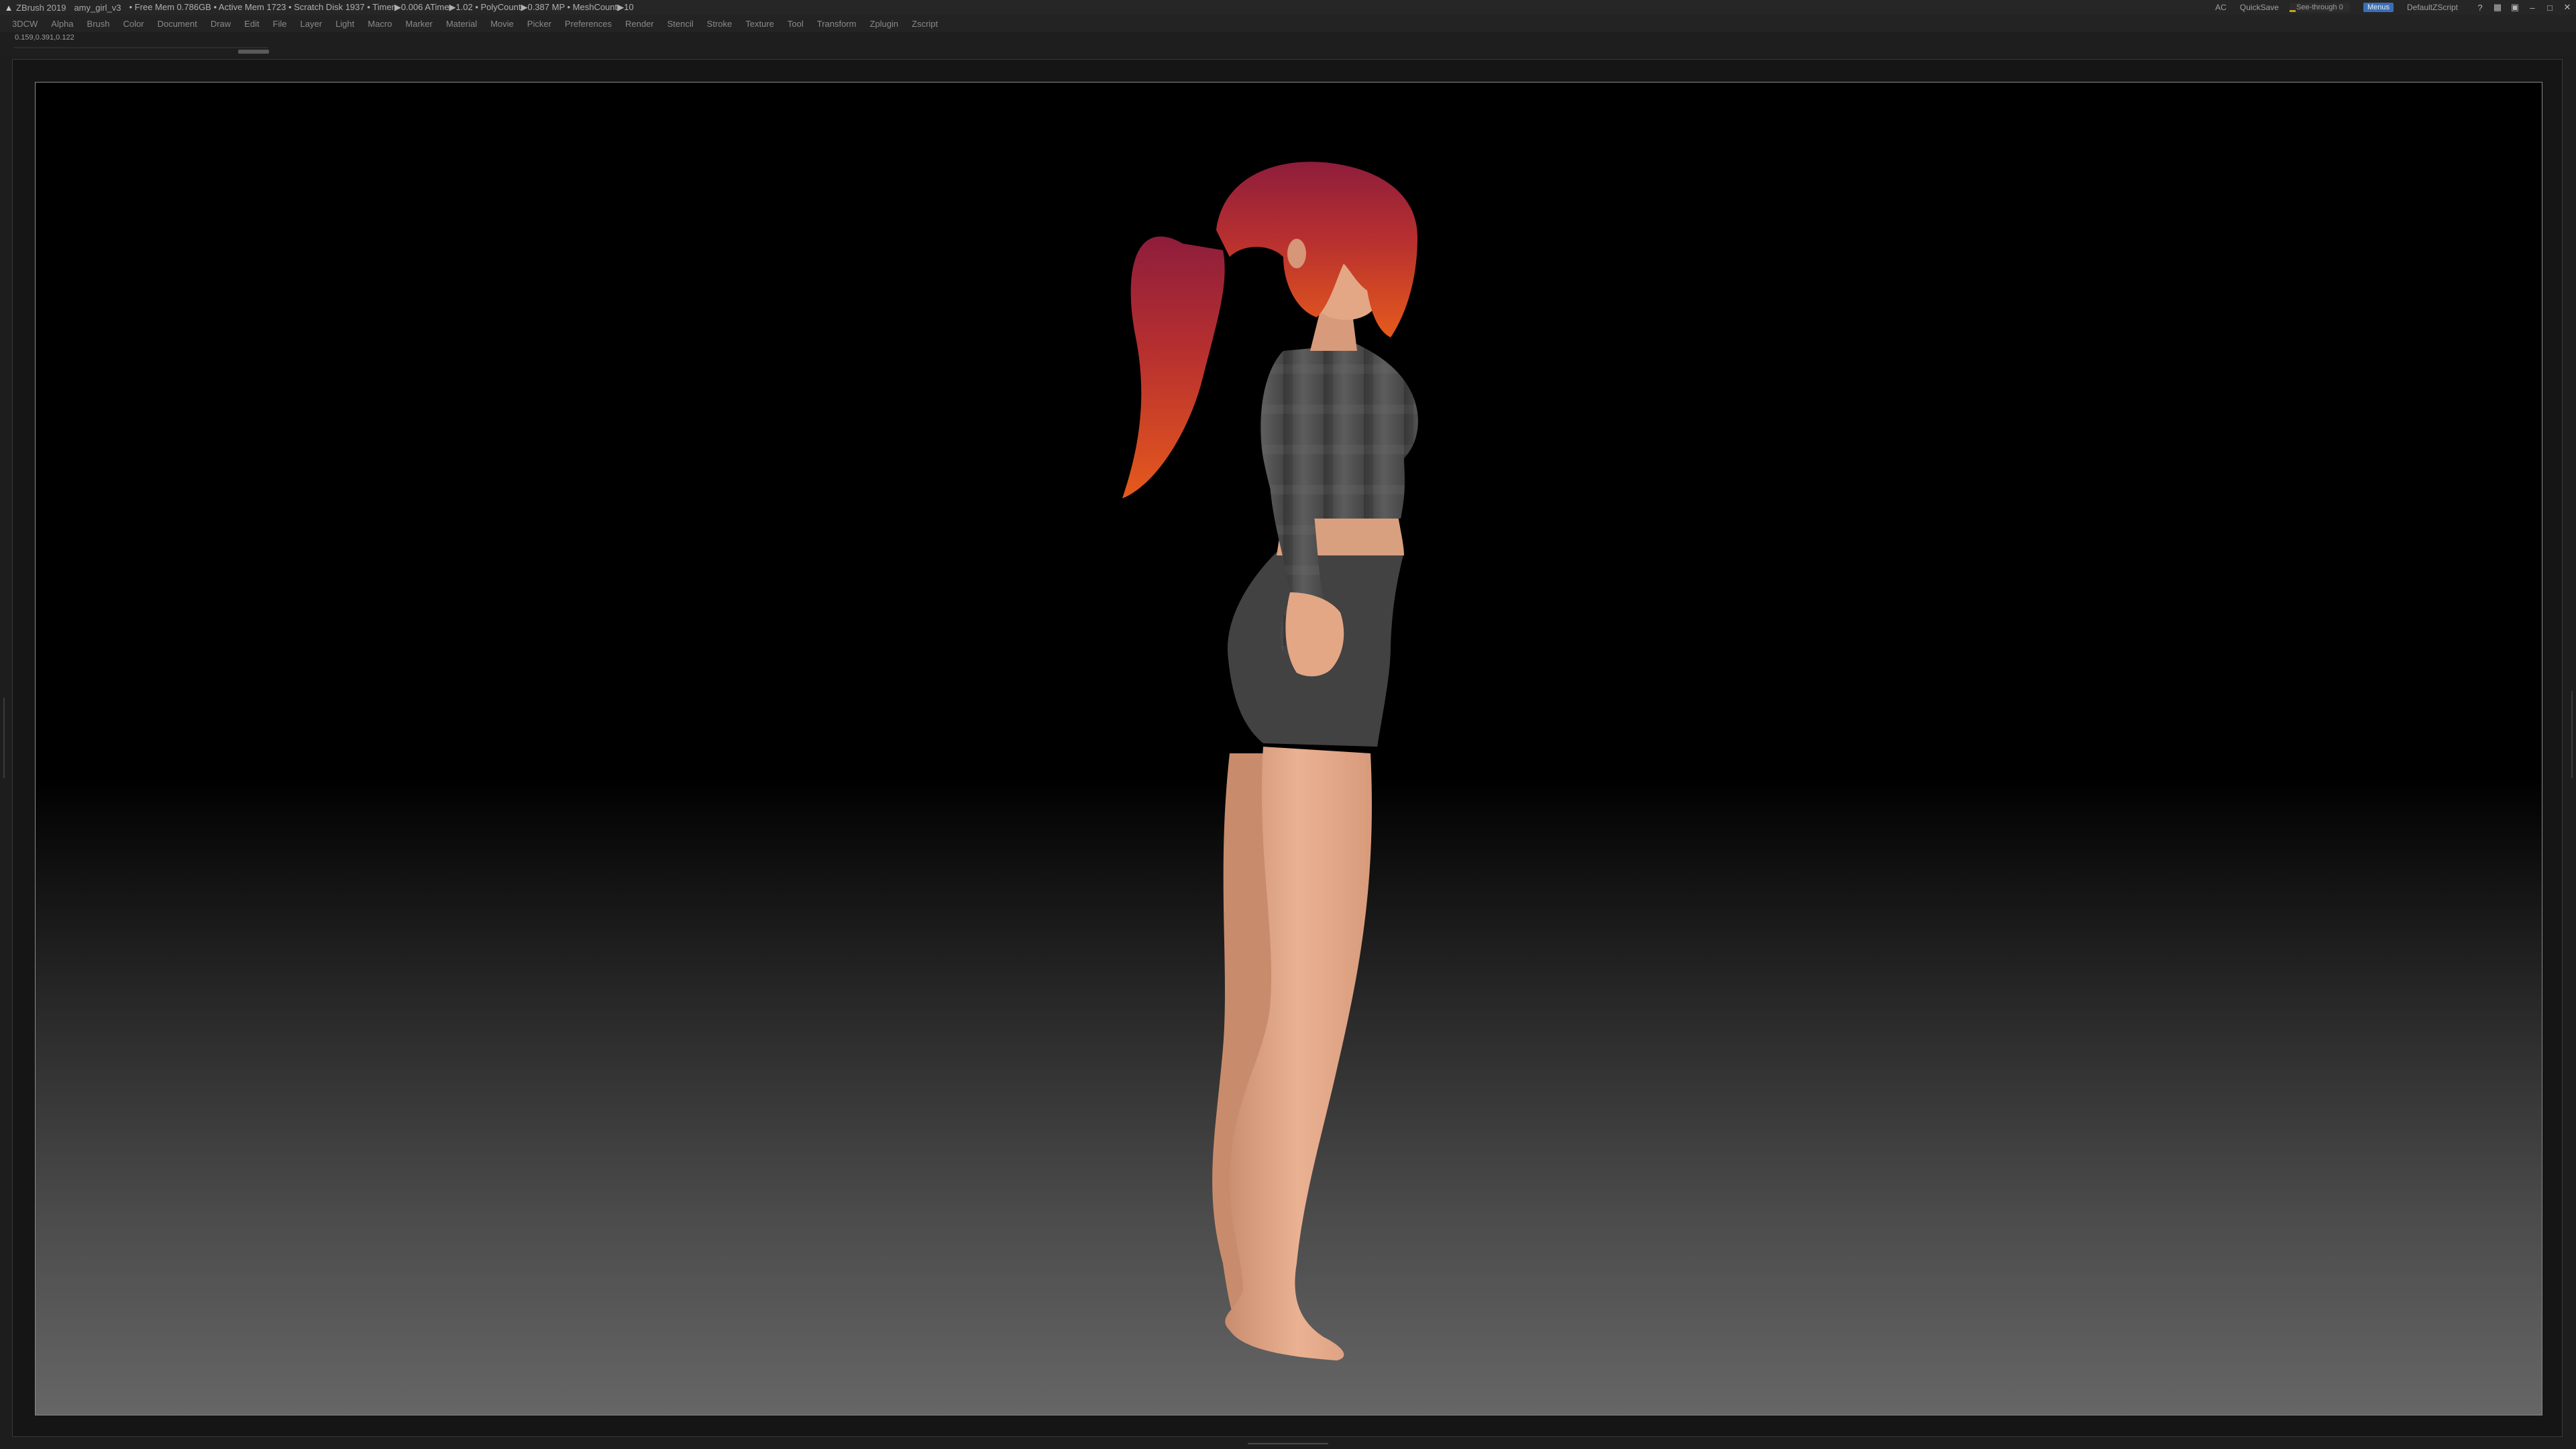 Image resolution: width=2576 pixels, height=1449 pixels. I want to click on menu-item-brush: Brush, so click(98, 24).